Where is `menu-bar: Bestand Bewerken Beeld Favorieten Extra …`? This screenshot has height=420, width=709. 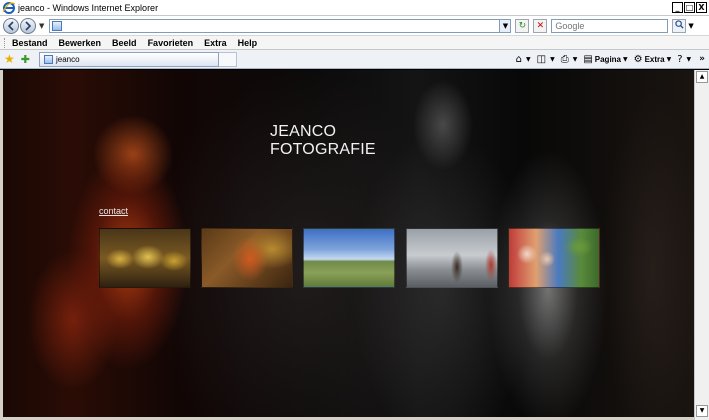 menu-bar: Bestand Bewerken Beeld Favorieten Extra … is located at coordinates (354, 42).